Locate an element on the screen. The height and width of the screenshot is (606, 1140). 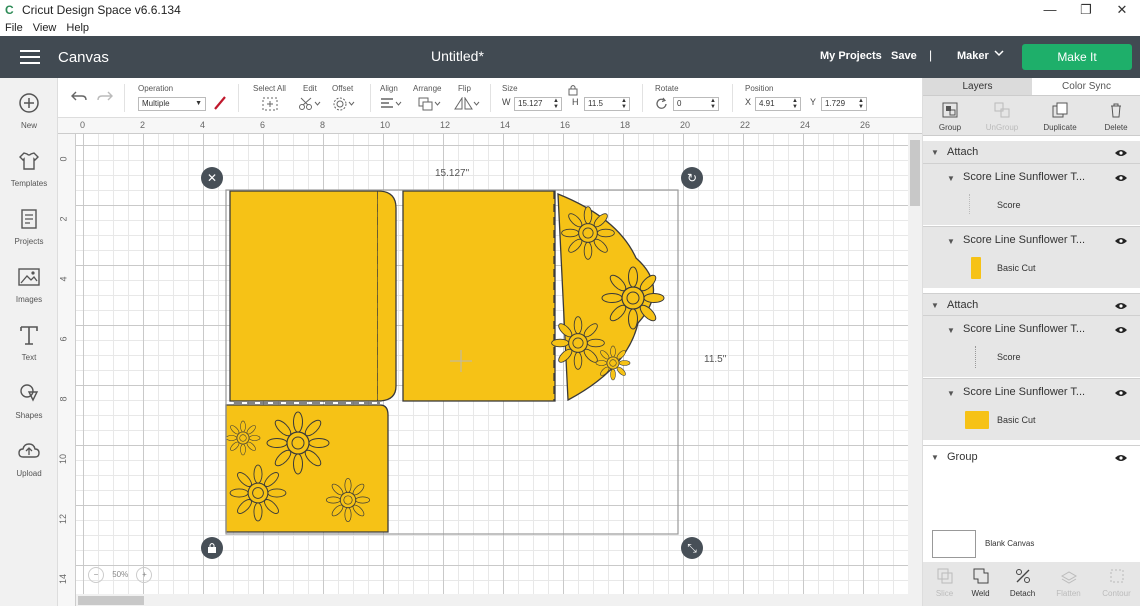
rotate-handle-icon: ↻ is located at coordinates (692, 178).